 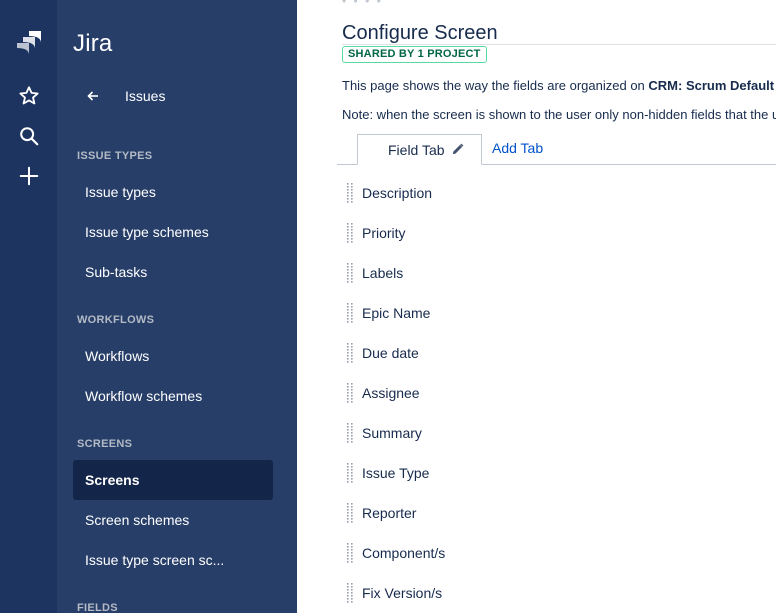 I want to click on tab-field-tab-label: Field Tab, so click(x=416, y=149).